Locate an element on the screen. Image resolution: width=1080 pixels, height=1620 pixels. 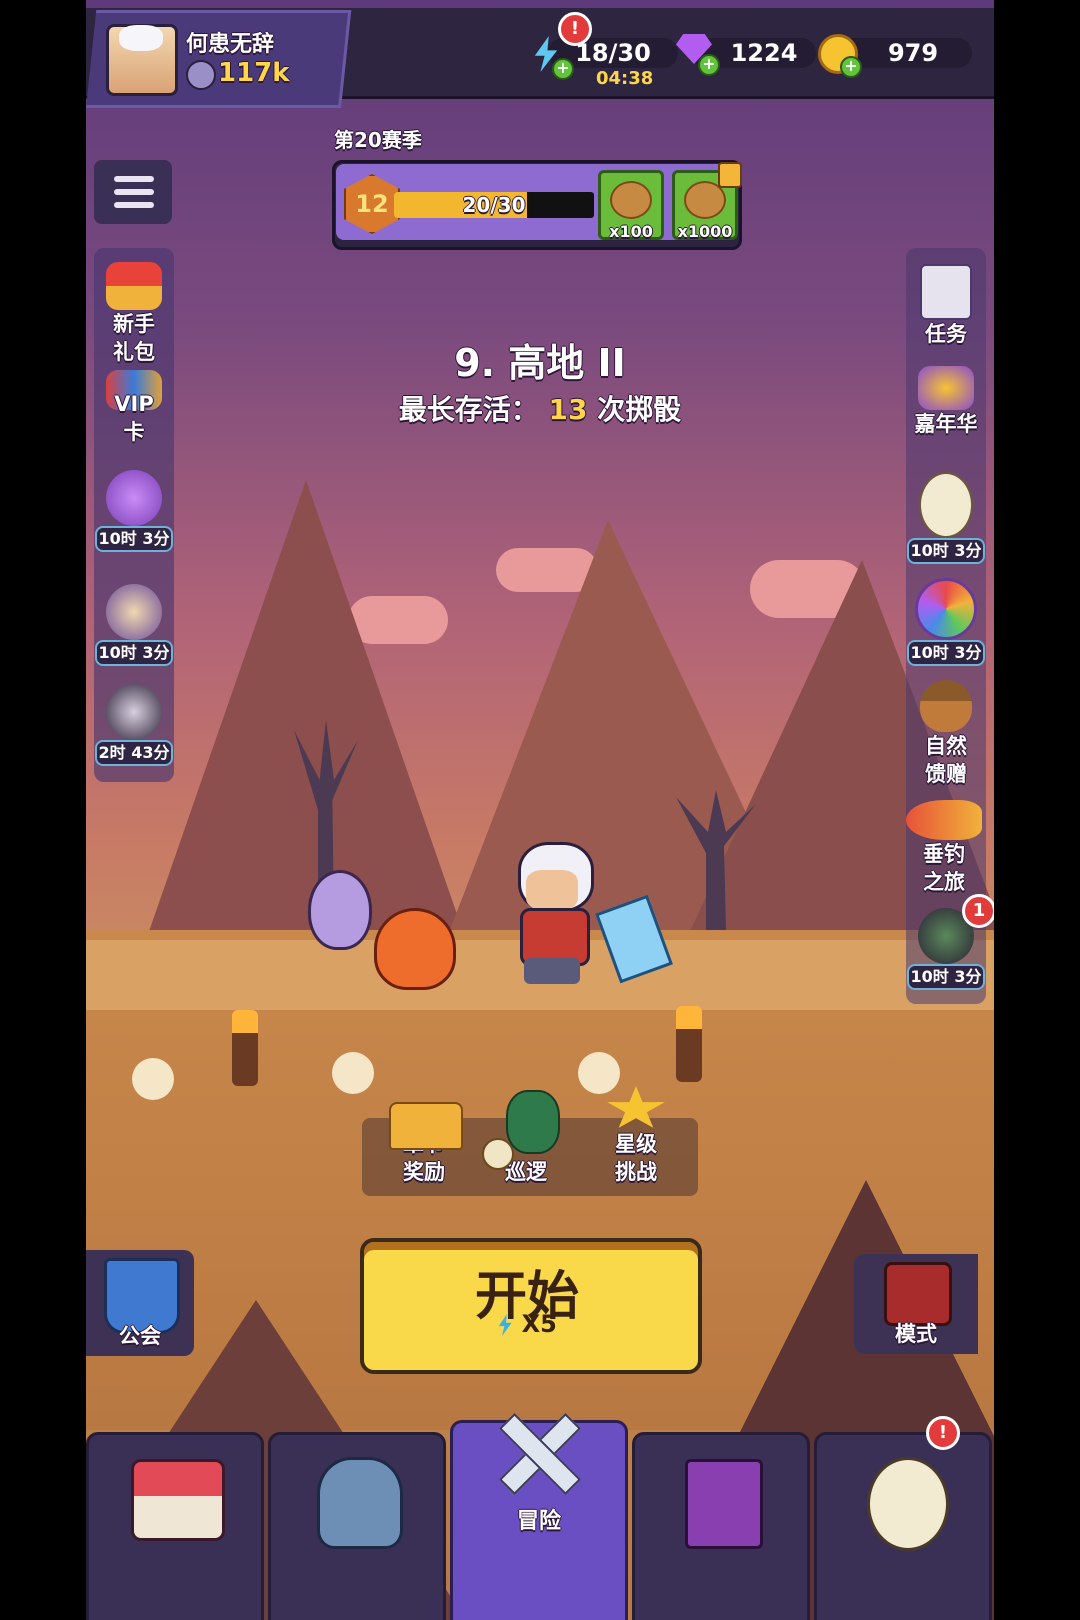
sidebar-label: 卡 is located at coordinates (134, 432).